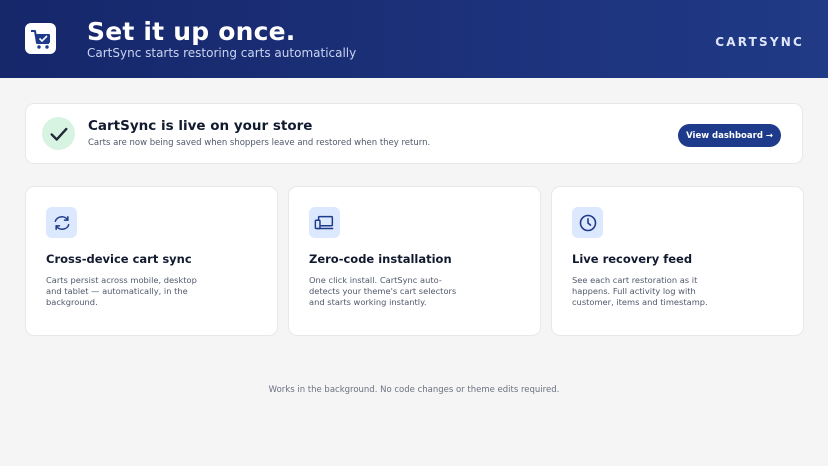 This screenshot has width=828, height=466. Describe the element at coordinates (191, 31) in the screenshot. I see `page-title: Set it up once.` at that location.